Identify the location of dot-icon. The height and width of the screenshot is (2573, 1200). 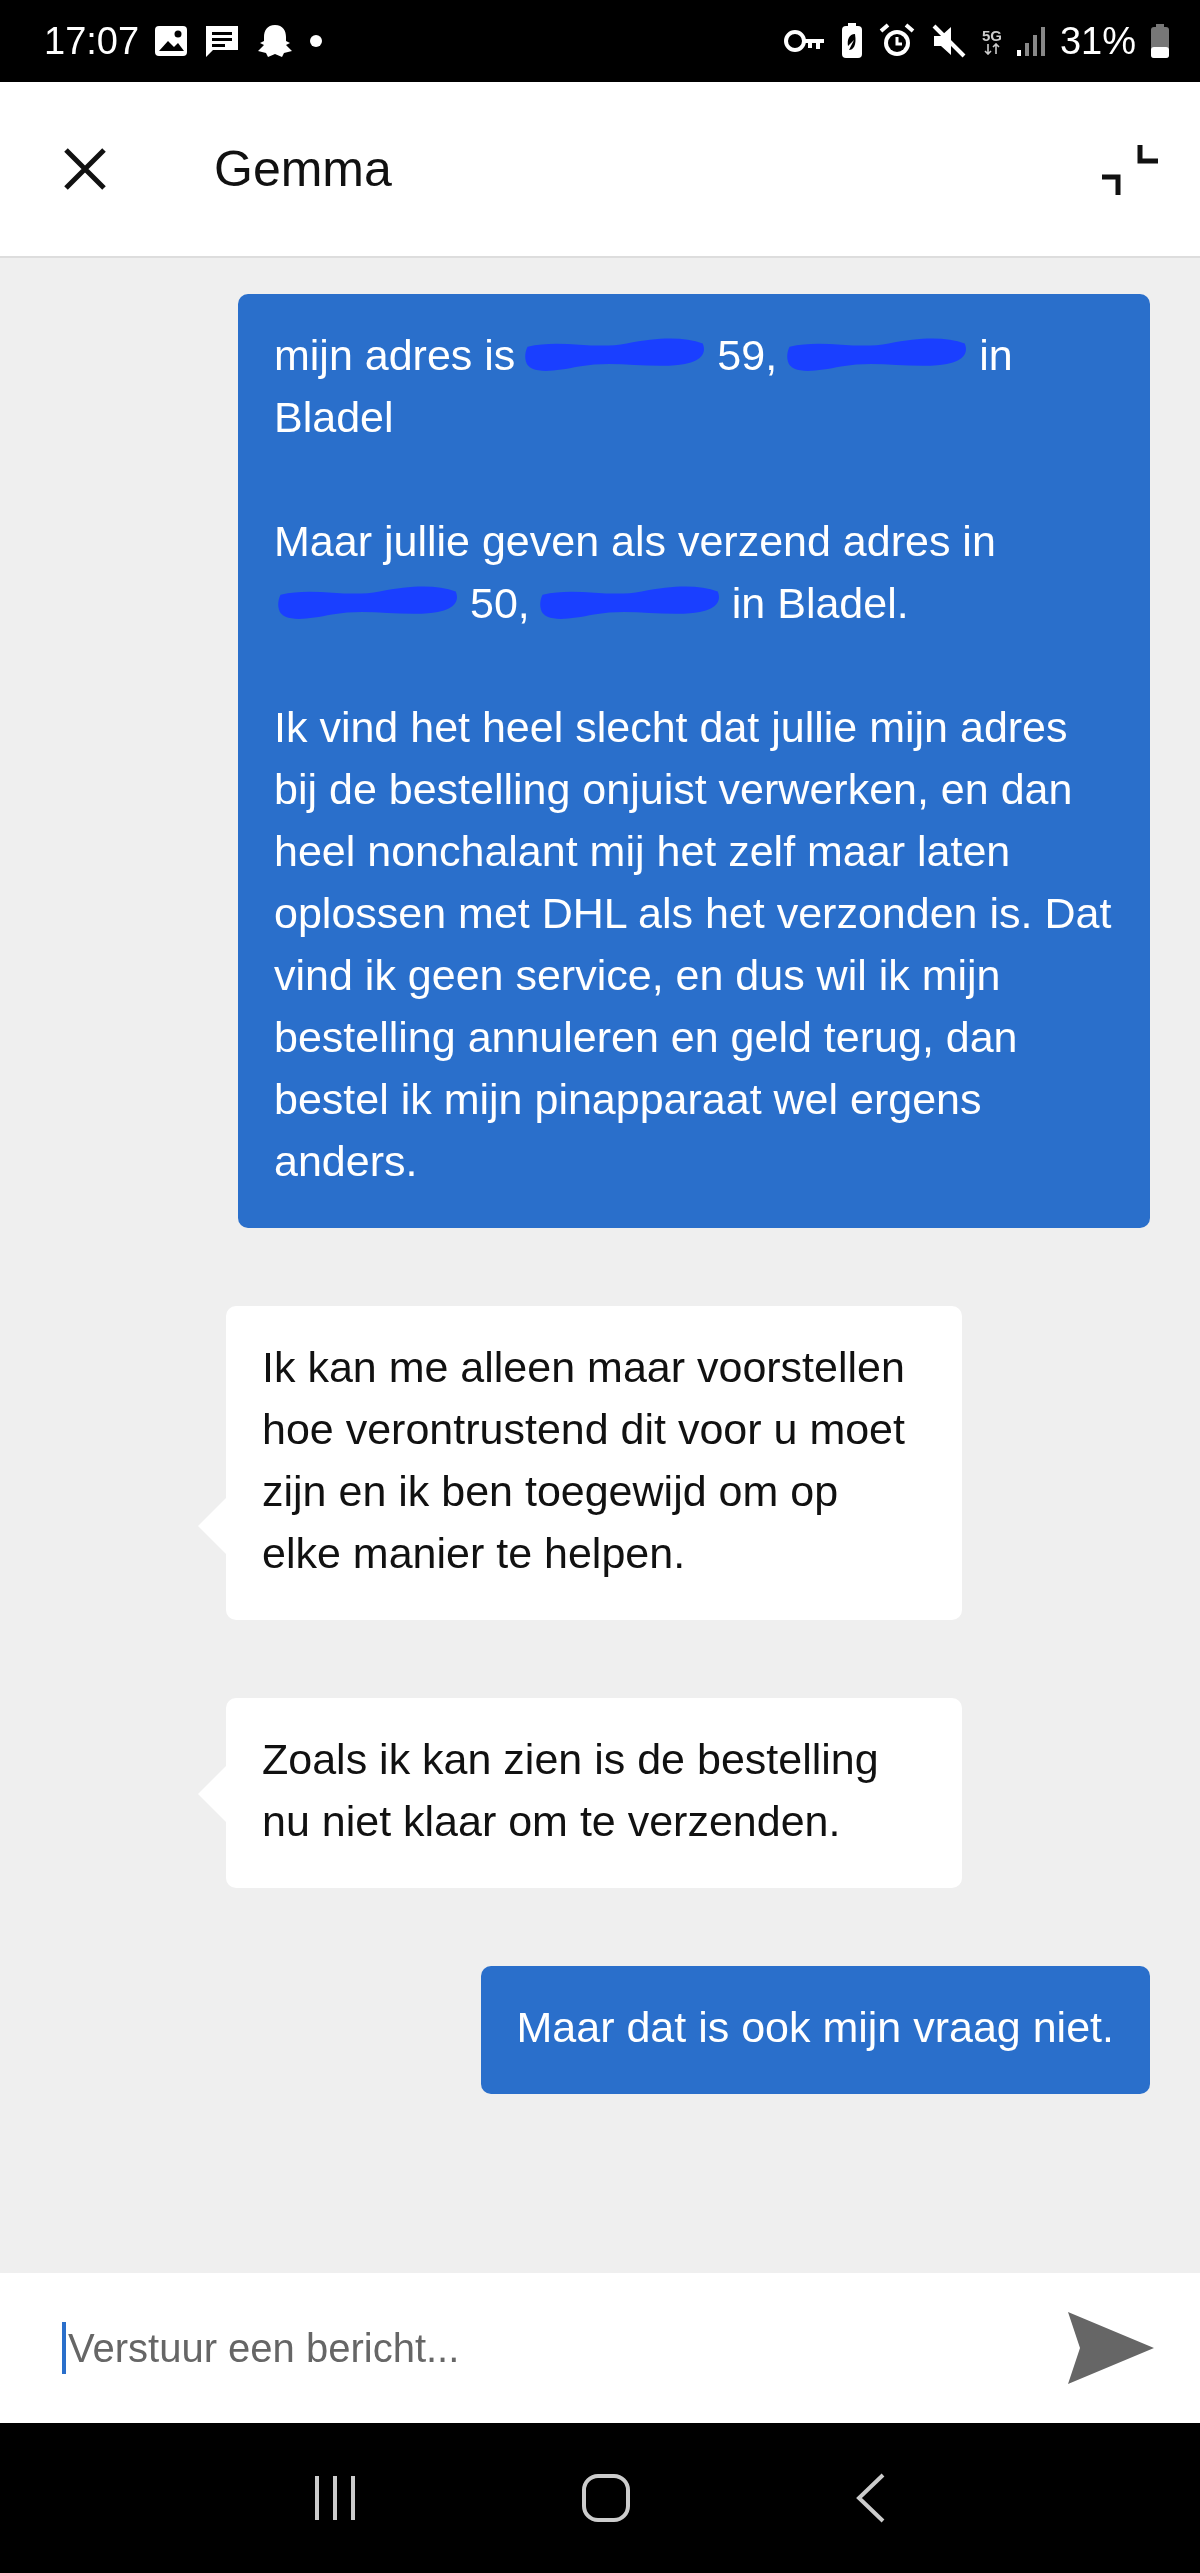
(316, 41).